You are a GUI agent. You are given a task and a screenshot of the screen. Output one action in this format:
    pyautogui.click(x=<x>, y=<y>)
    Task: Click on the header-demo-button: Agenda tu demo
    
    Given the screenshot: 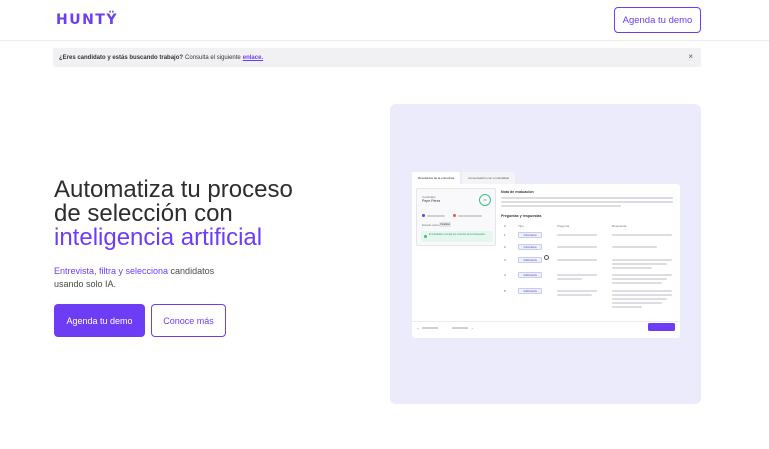 What is the action you would take?
    pyautogui.click(x=657, y=20)
    